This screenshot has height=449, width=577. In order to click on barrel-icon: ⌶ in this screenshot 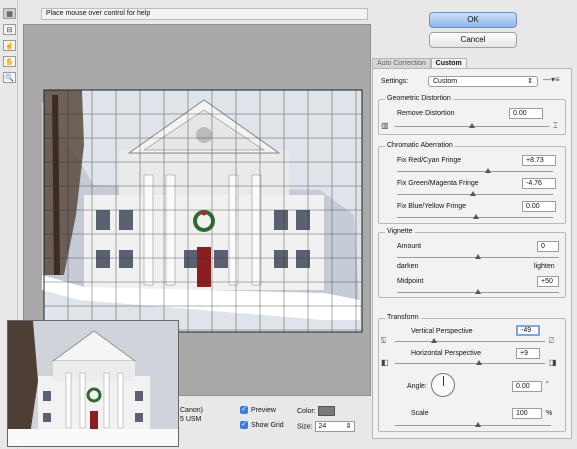, I will do `click(555, 125)`.